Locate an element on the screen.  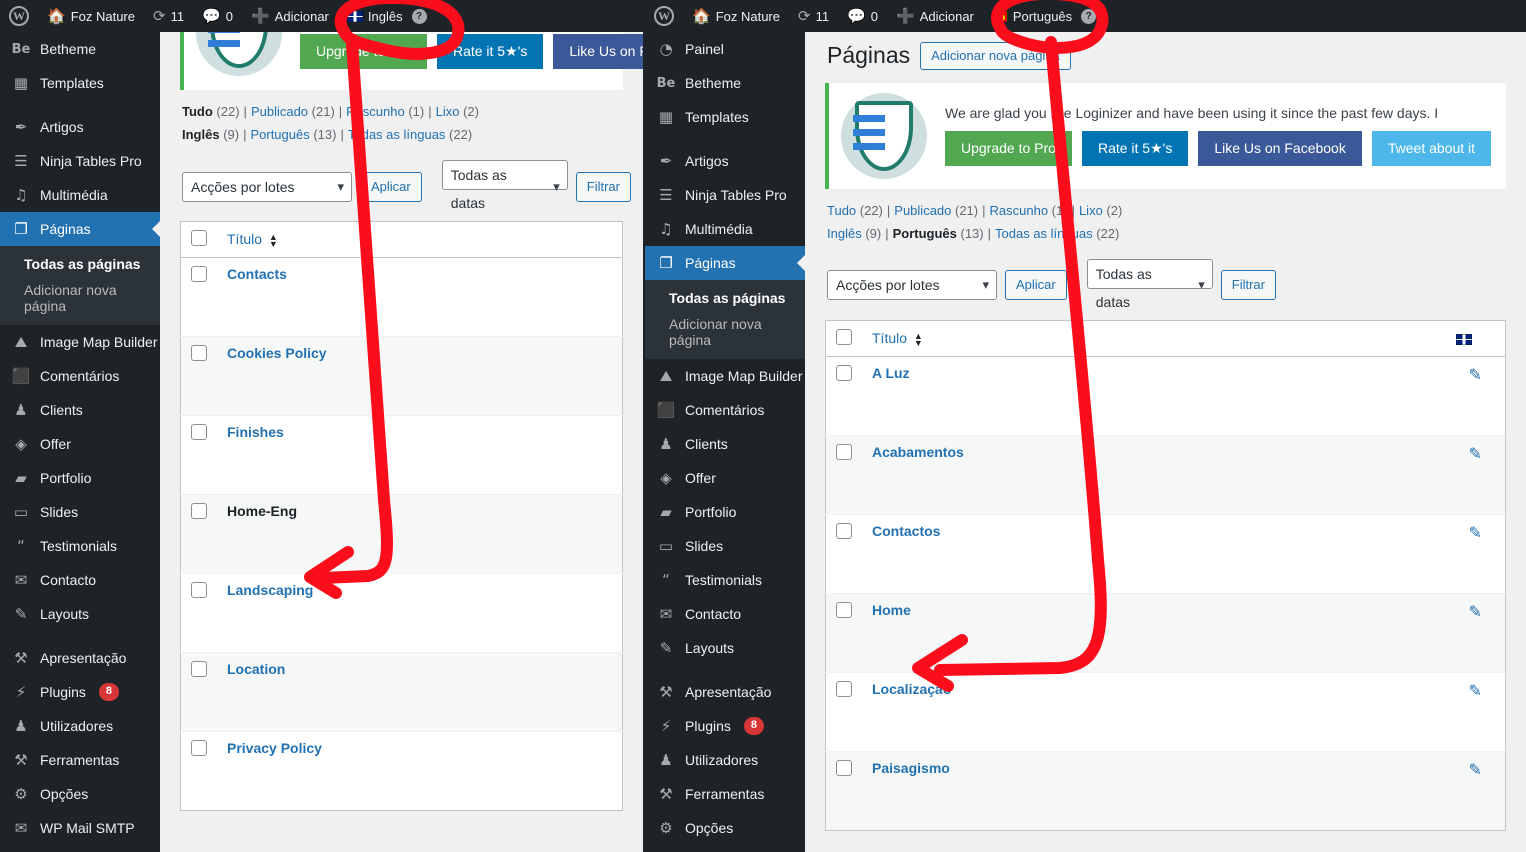
sidebar-item-portfolio: ▰ Portfolio is located at coordinates (80, 478).